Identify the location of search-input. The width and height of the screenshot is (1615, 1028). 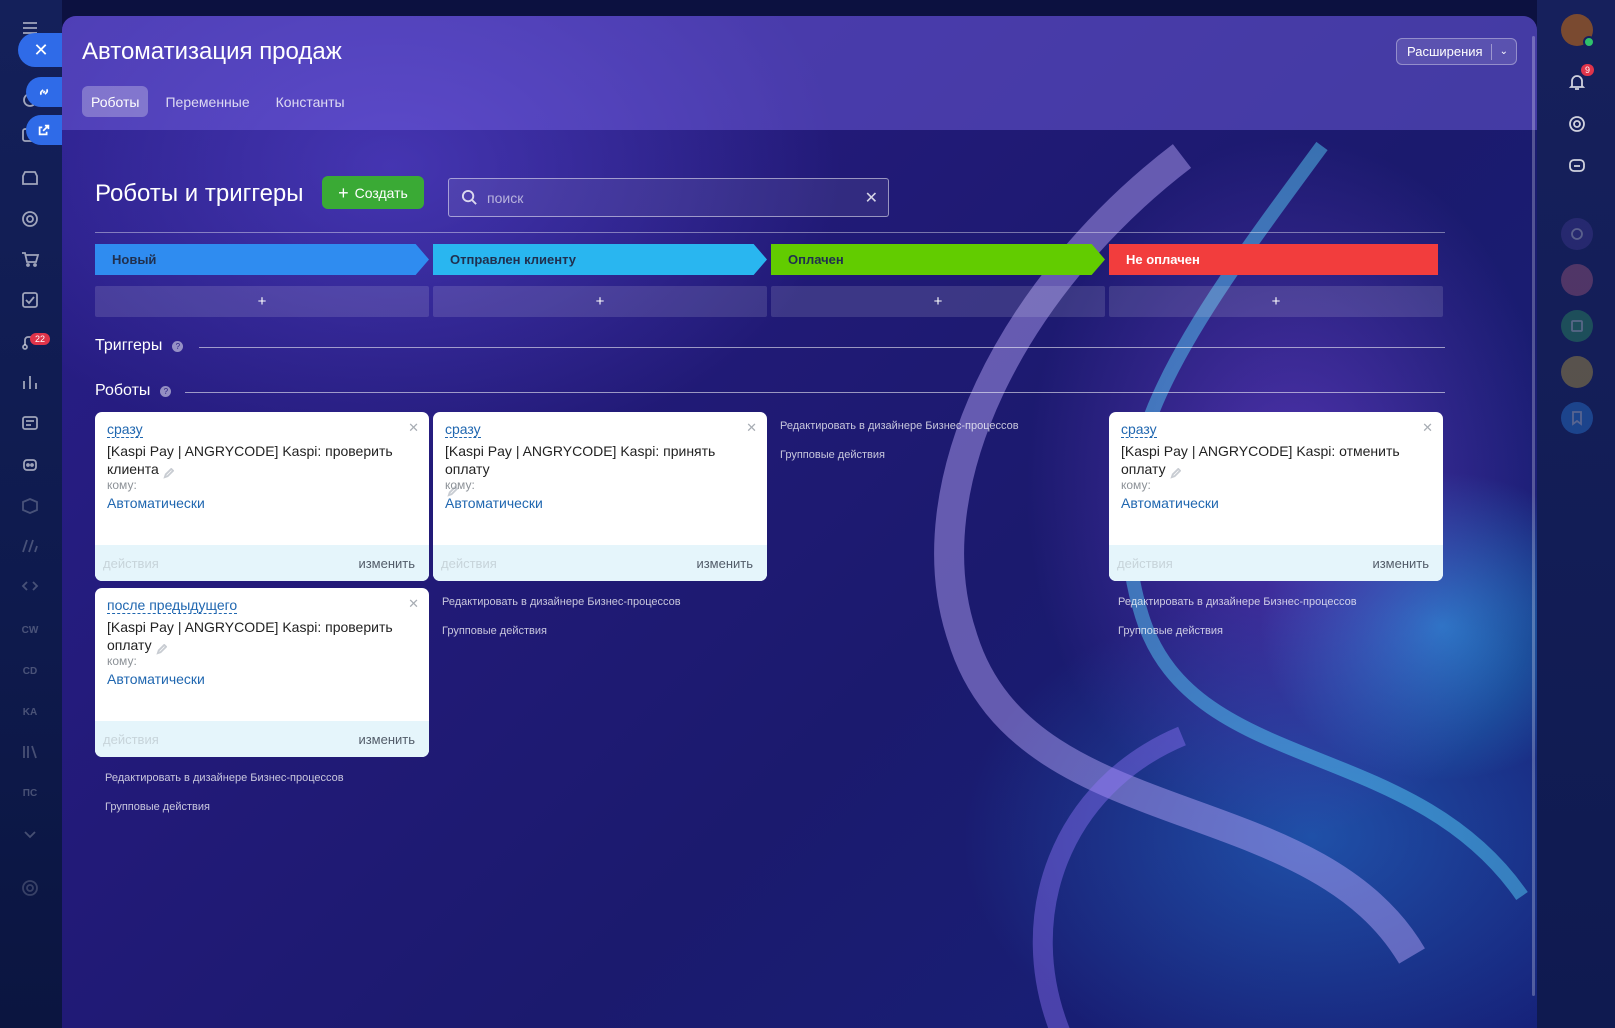
(672, 198).